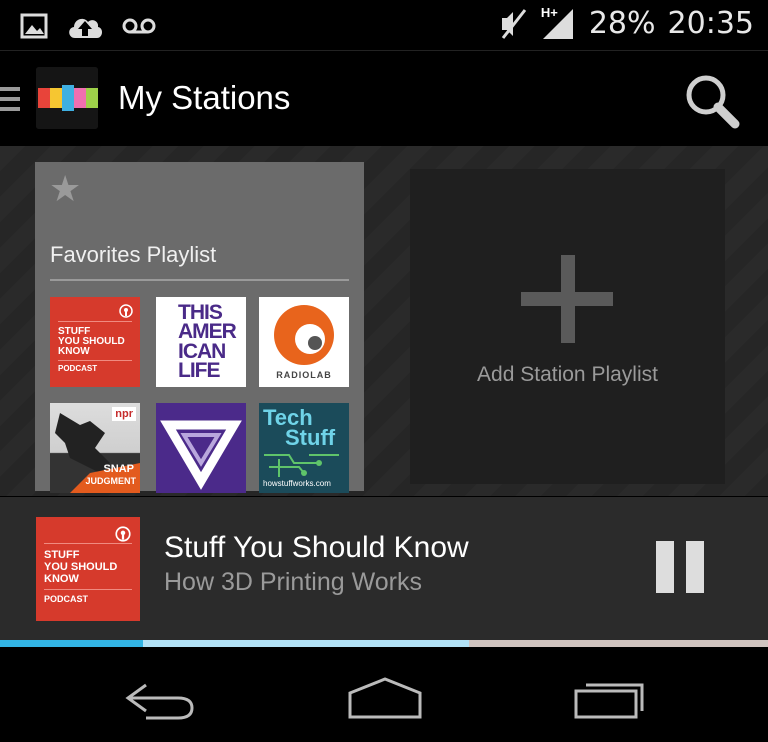 Image resolution: width=768 pixels, height=742 pixels. I want to click on pause-button, so click(680, 567).